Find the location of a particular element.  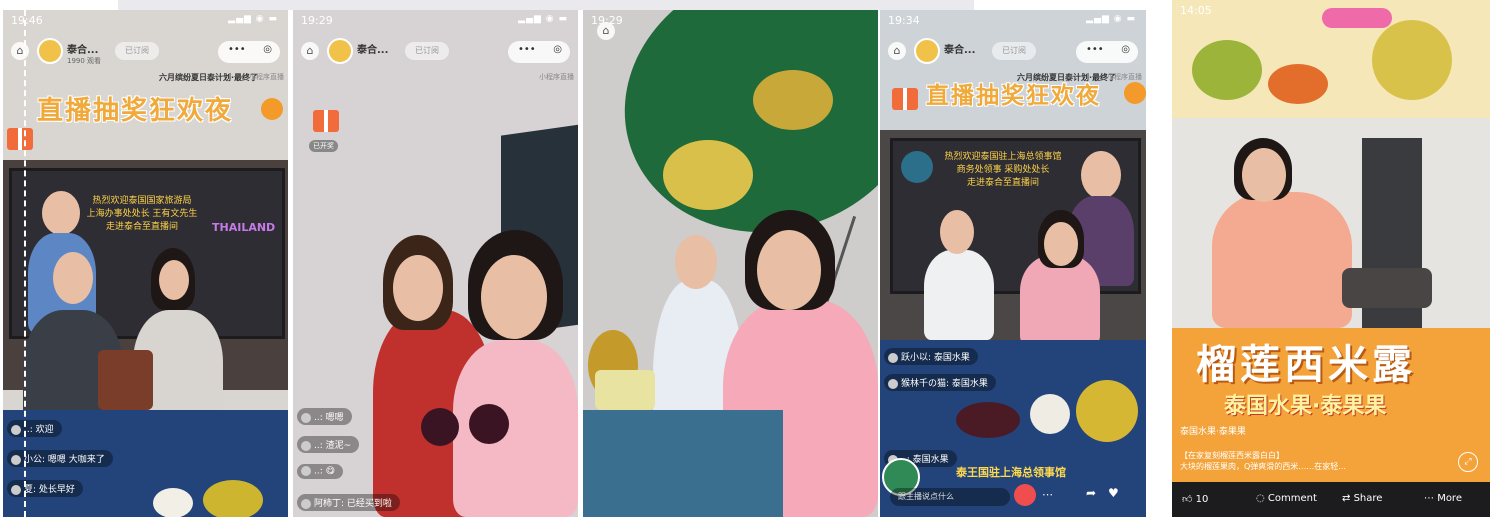

shopping-bag-icon is located at coordinates (1025, 495).